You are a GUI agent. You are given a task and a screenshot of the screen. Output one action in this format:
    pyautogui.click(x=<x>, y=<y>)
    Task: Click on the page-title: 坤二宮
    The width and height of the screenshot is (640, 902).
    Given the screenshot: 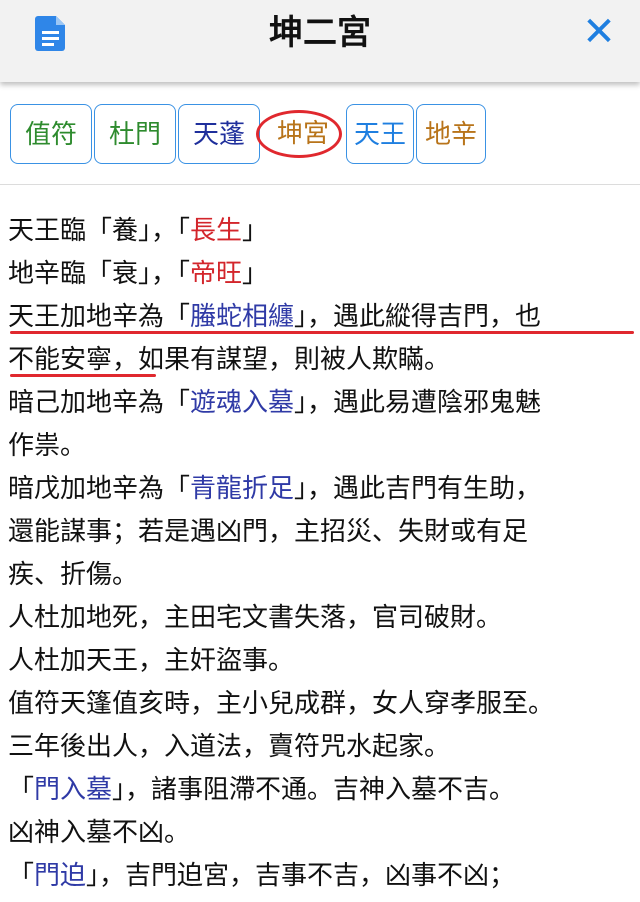 What is the action you would take?
    pyautogui.click(x=320, y=33)
    